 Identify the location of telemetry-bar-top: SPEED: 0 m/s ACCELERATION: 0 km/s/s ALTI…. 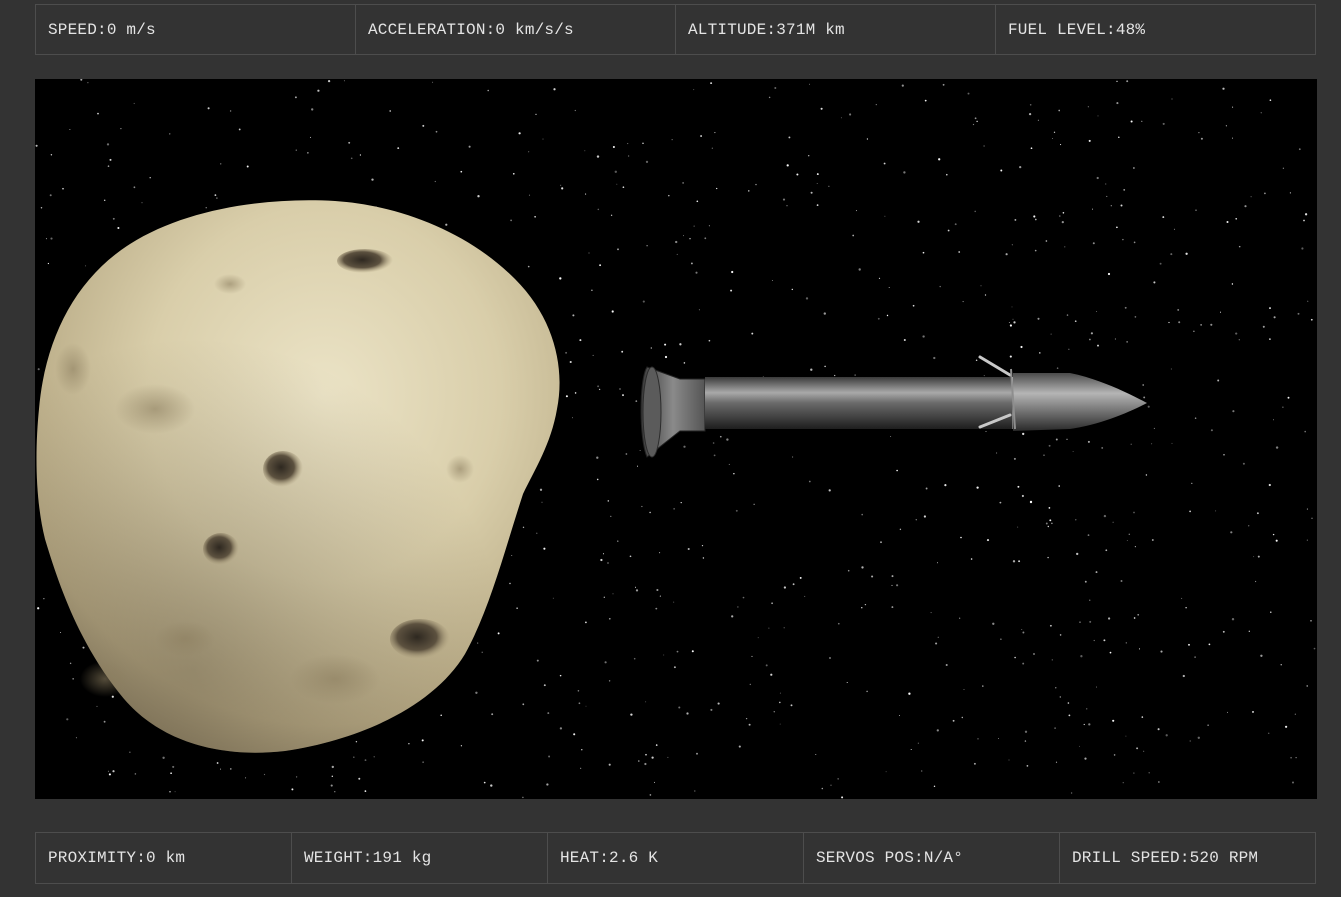
(675, 29).